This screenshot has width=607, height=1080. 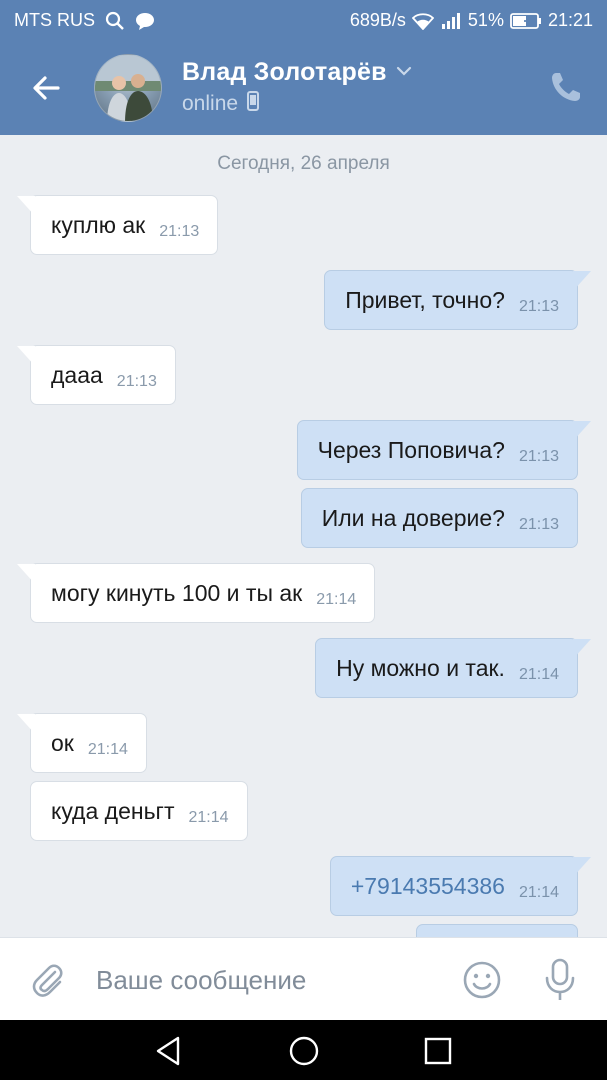 I want to click on network-speed: 689B/s, so click(x=377, y=20).